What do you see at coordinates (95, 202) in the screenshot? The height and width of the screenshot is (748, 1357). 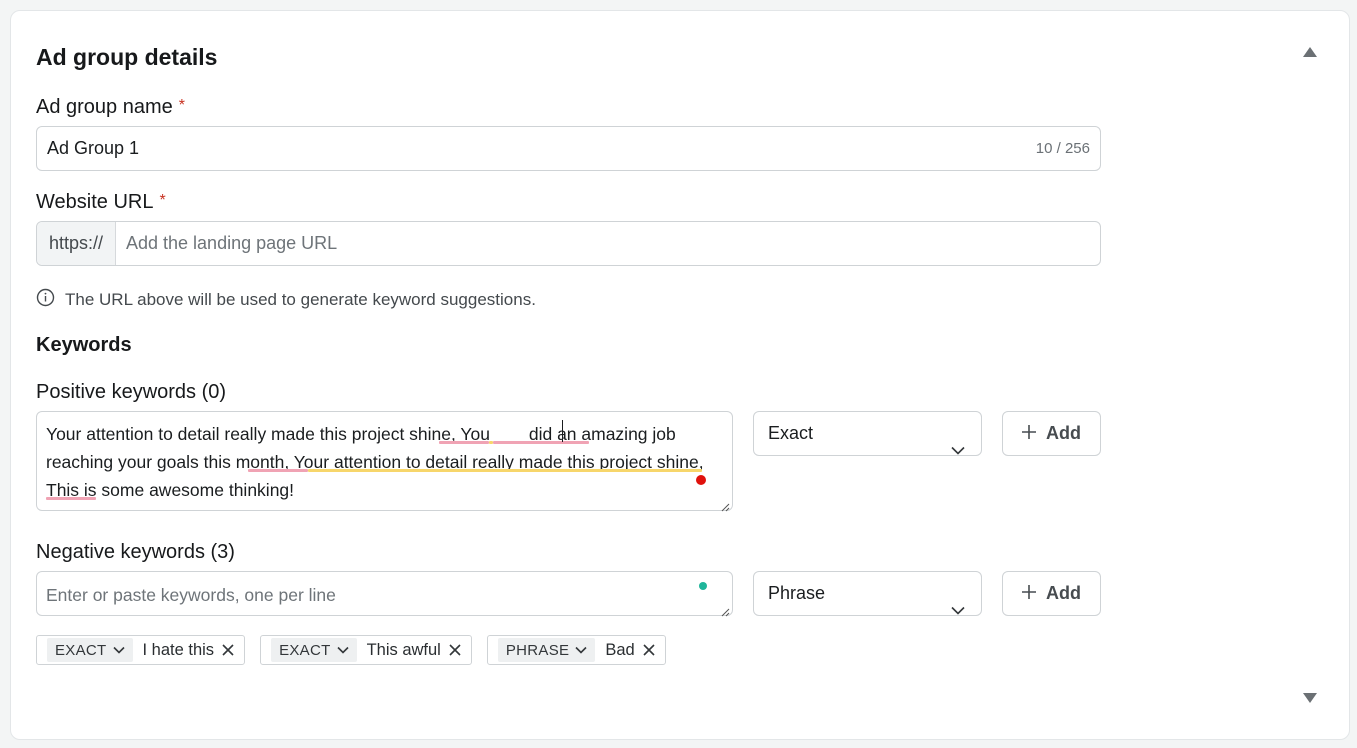 I see `website-url-label-text: Website URL` at bounding box center [95, 202].